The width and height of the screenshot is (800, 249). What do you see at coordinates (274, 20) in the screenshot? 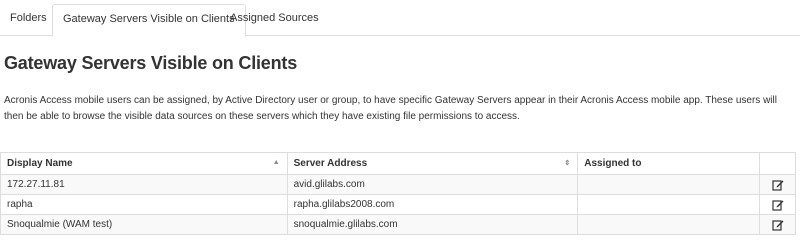
I see `tab-assigned-sources: Assigned Sources` at bounding box center [274, 20].